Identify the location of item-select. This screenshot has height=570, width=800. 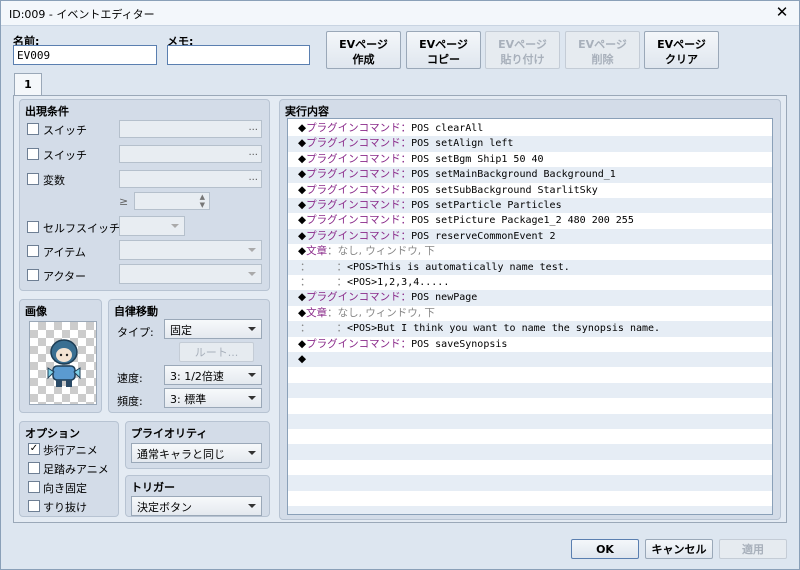
(190, 250).